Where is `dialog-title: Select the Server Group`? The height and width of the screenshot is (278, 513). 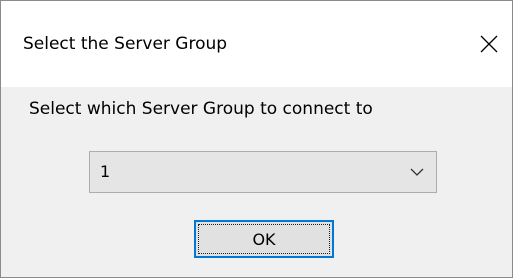 dialog-title: Select the Server Group is located at coordinates (125, 44).